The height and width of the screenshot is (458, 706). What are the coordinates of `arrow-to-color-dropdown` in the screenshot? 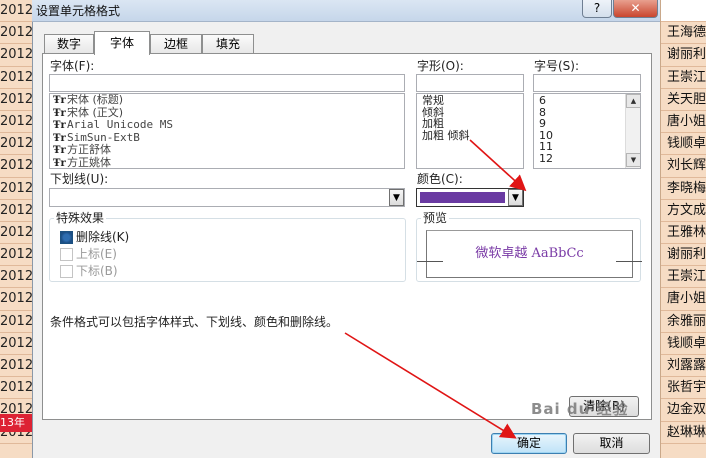 It's located at (498, 165).